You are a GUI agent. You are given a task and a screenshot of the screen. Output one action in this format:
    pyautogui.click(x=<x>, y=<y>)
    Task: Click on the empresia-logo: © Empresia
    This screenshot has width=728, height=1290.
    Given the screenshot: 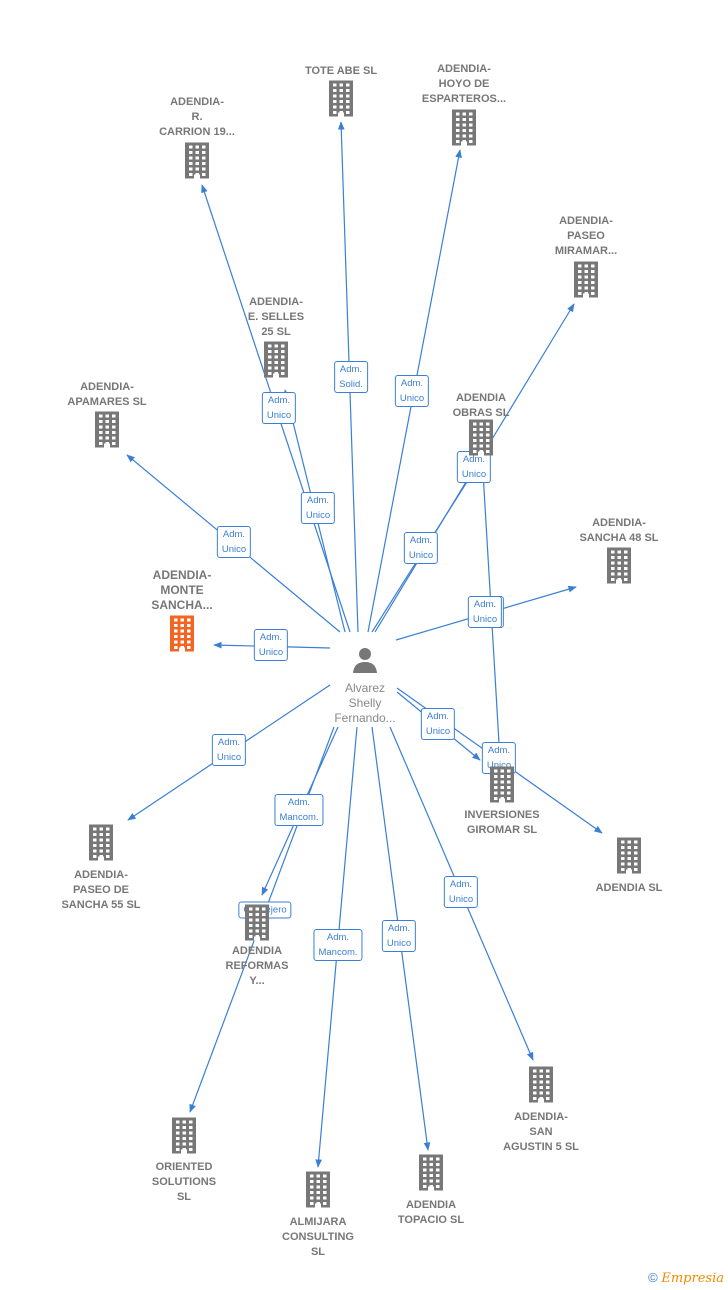 What is the action you would take?
    pyautogui.click(x=686, y=1278)
    